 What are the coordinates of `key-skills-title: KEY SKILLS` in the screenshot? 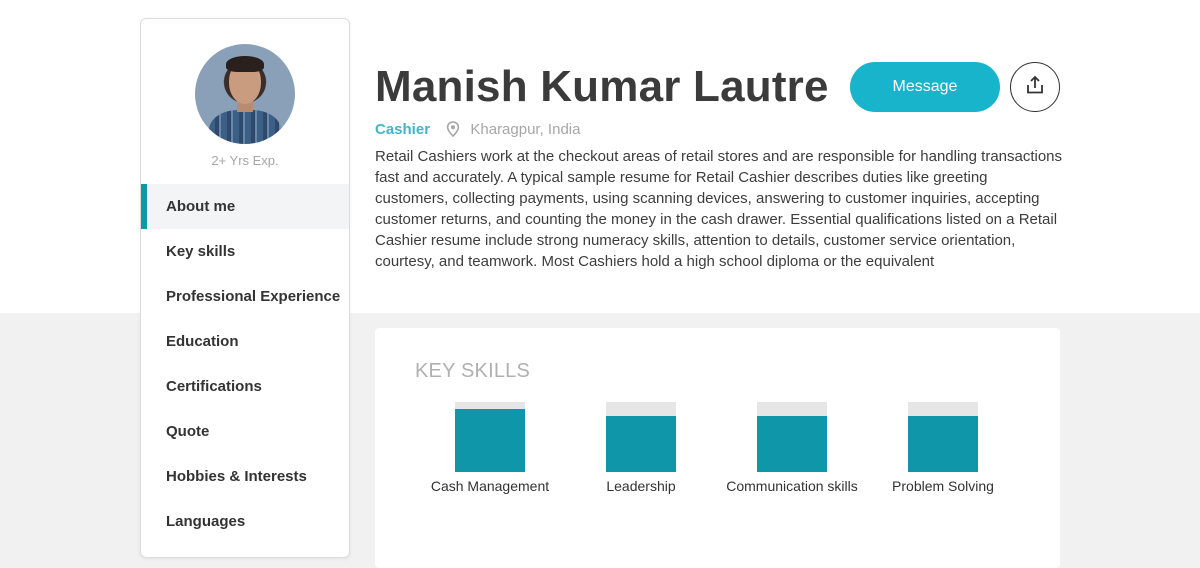 It's located at (473, 371).